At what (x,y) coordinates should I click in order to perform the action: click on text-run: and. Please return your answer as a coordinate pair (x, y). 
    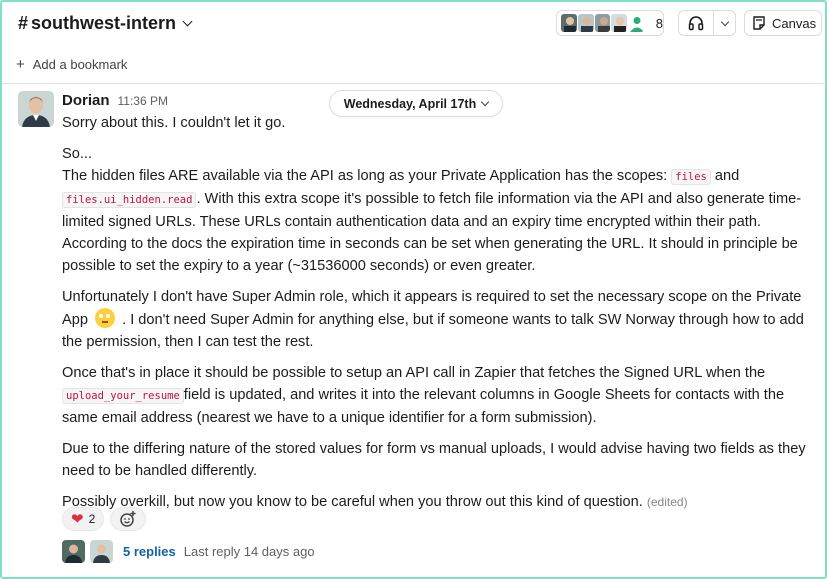
    Looking at the image, I should click on (725, 176).